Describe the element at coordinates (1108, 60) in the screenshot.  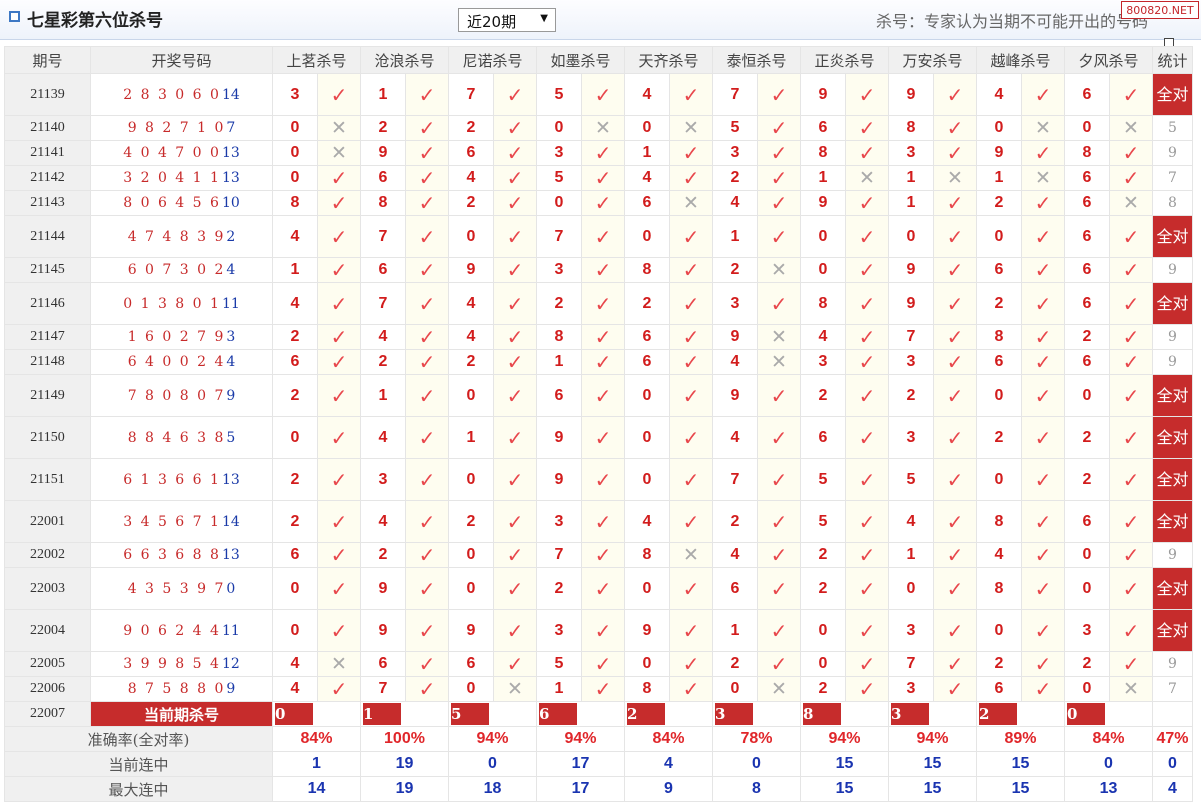
I see `column-header-expert: 夕风杀号` at that location.